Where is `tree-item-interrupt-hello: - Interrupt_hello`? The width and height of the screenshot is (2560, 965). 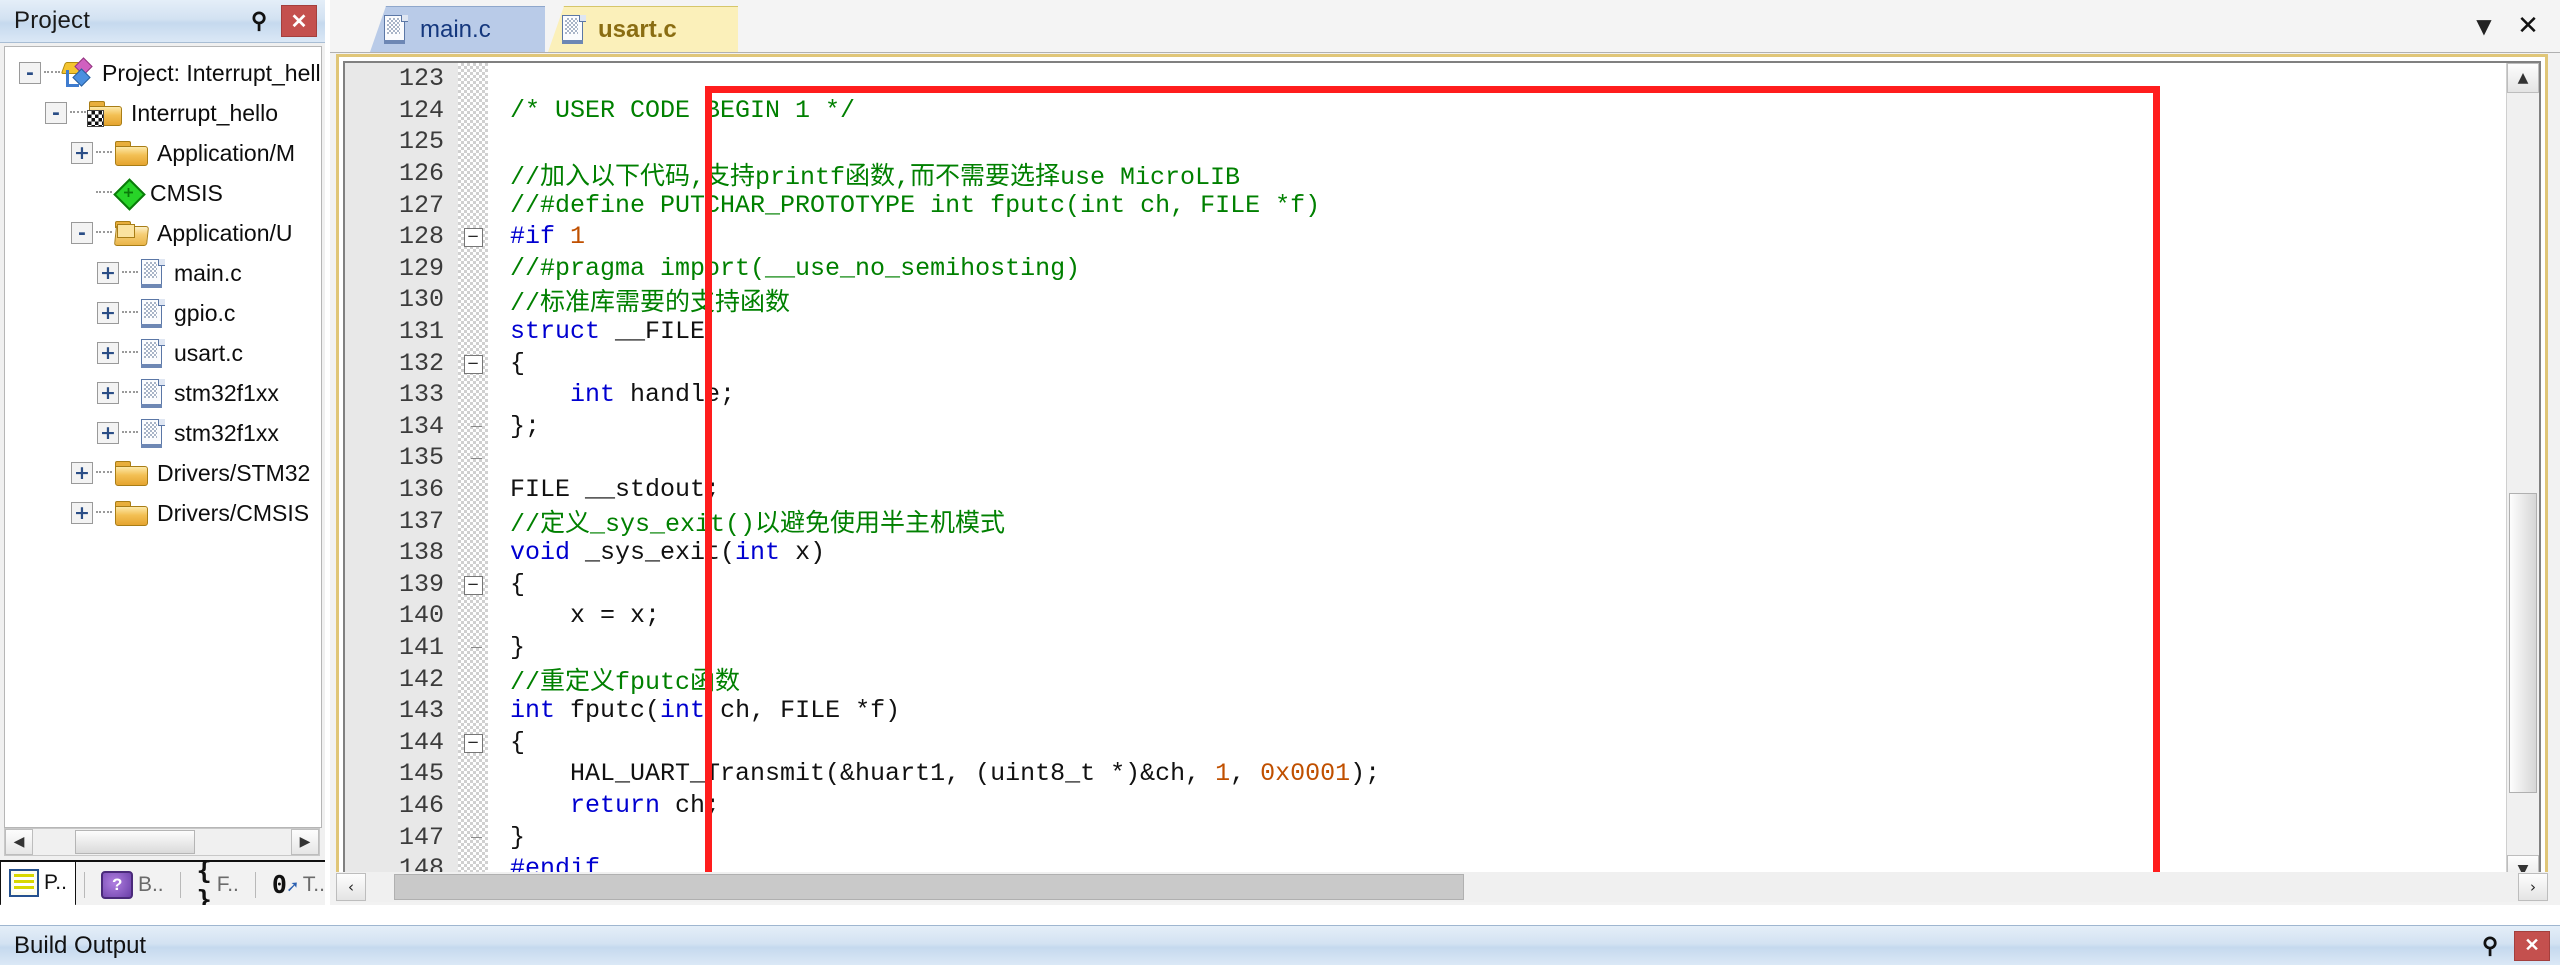
tree-item-interrupt-hello: - Interrupt_hello is located at coordinates (163, 113).